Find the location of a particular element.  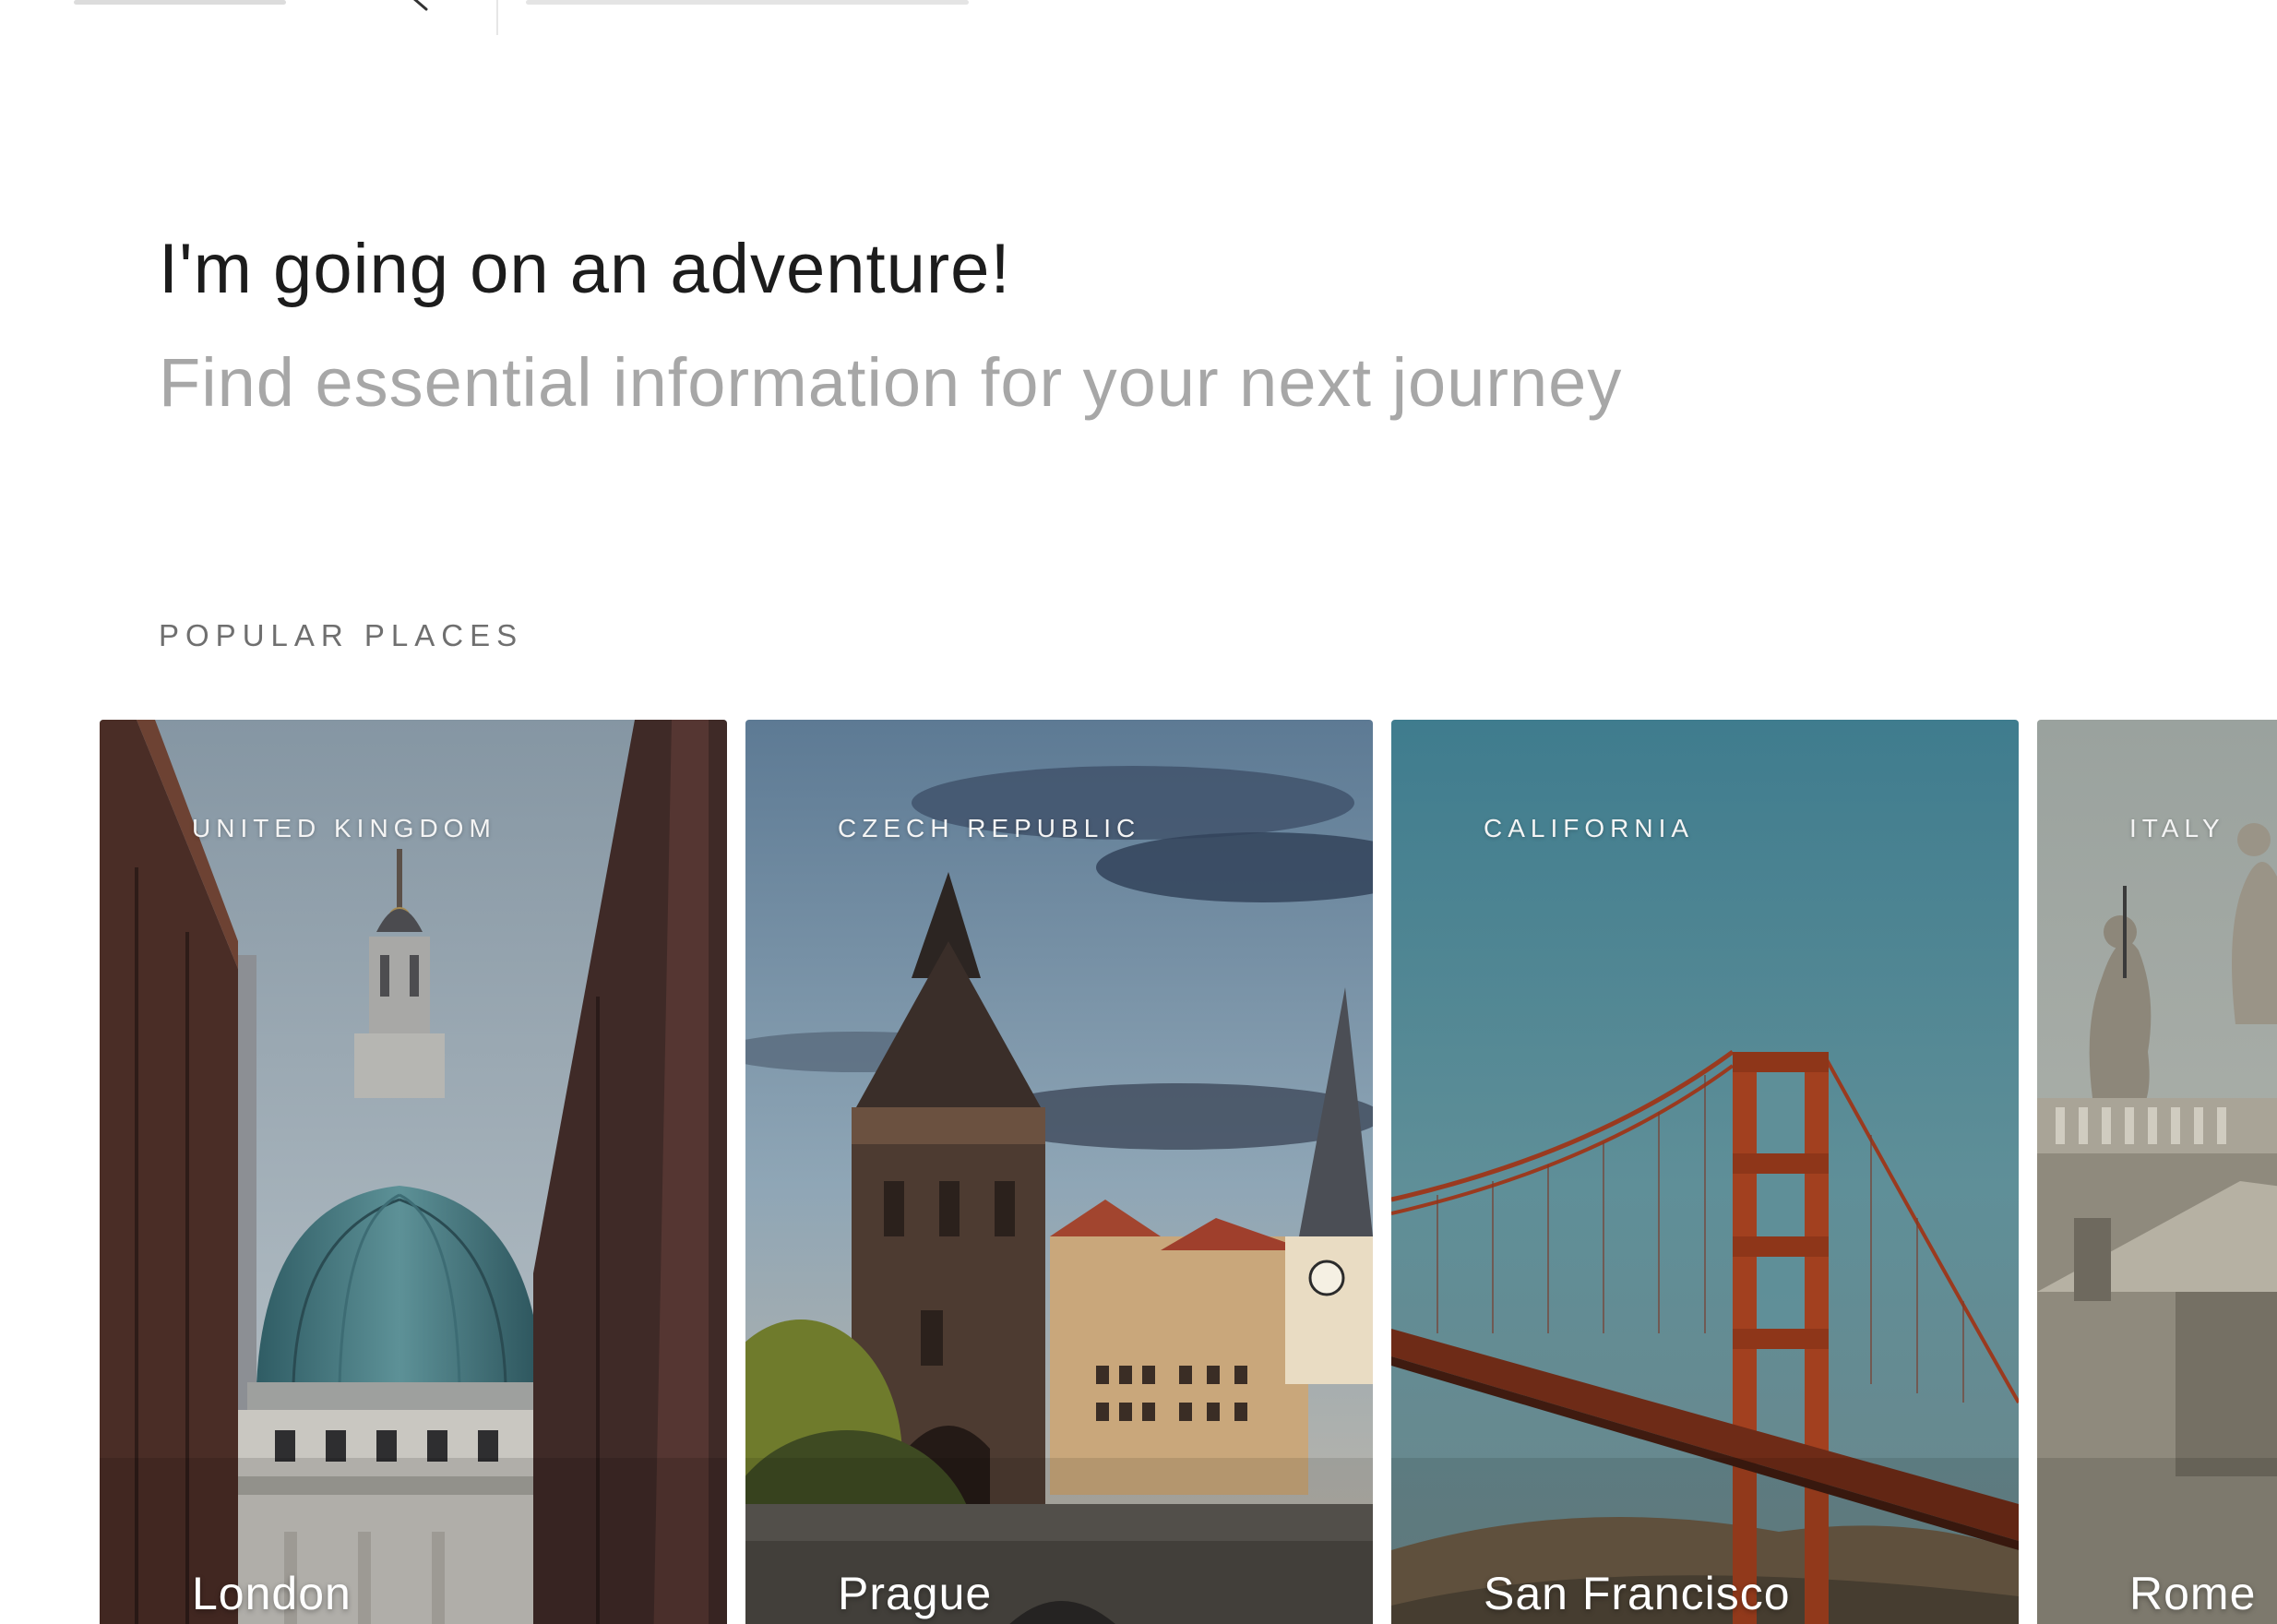

place-country-label: CZECH REPUBLIC is located at coordinates (989, 828).